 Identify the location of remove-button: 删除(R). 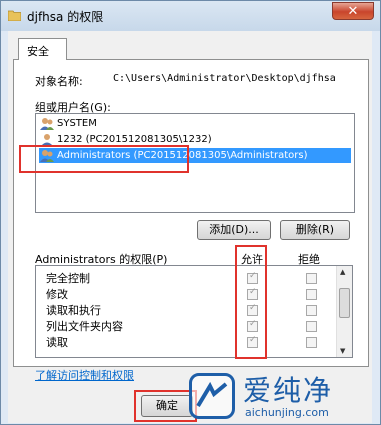
(315, 230).